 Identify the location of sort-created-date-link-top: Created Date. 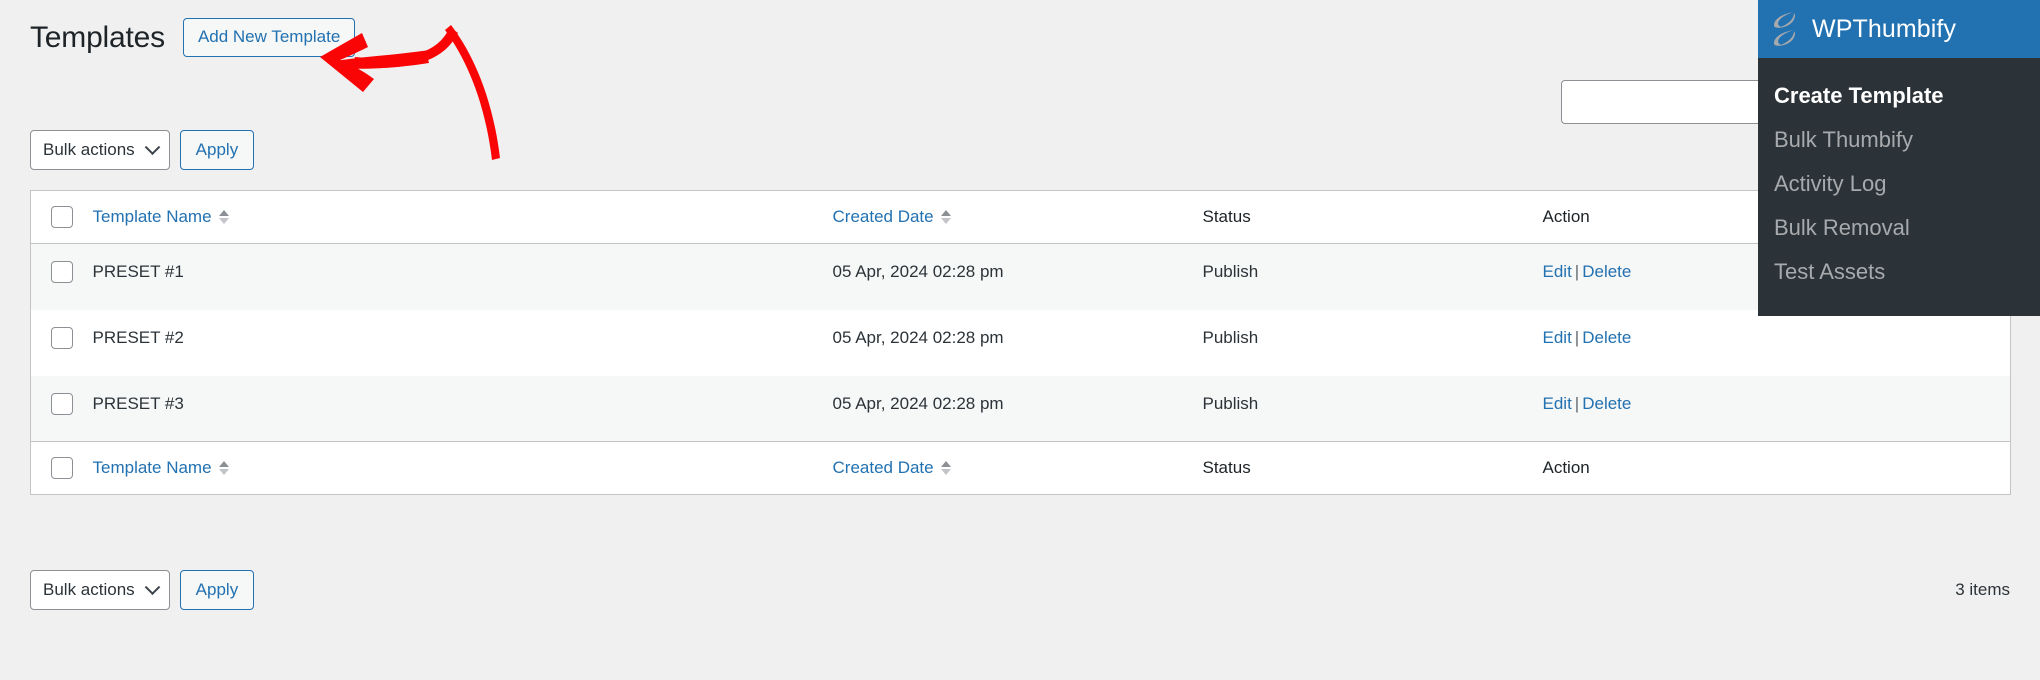
(883, 217).